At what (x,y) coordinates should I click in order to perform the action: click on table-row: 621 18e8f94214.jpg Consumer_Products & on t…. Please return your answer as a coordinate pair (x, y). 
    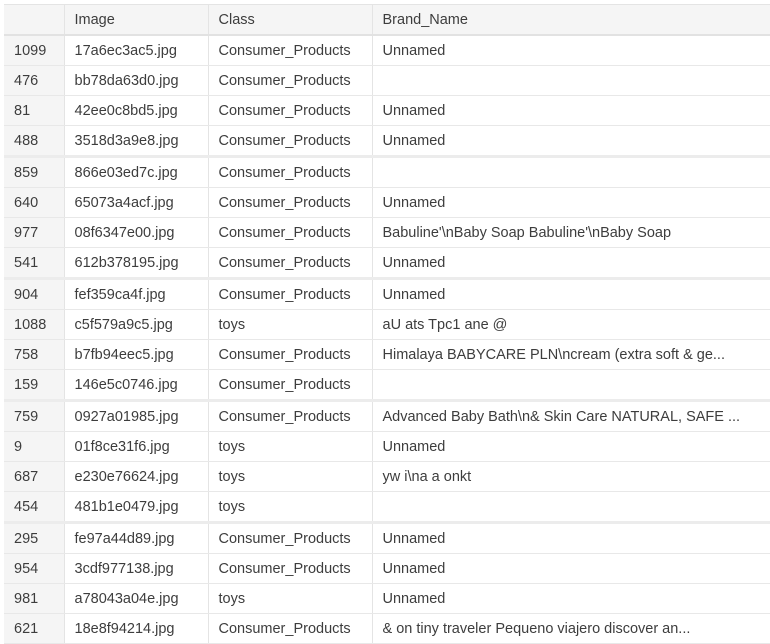
    Looking at the image, I should click on (387, 628).